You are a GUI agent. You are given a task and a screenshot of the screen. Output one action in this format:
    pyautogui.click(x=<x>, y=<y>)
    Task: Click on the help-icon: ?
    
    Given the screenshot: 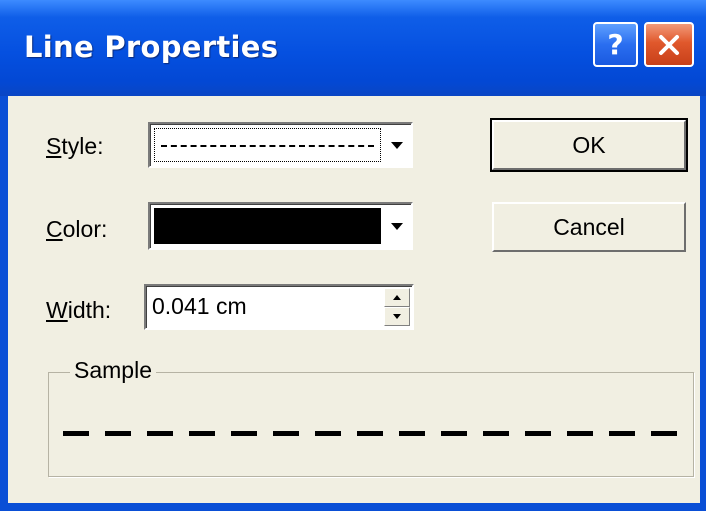 What is the action you would take?
    pyautogui.click(x=615, y=44)
    